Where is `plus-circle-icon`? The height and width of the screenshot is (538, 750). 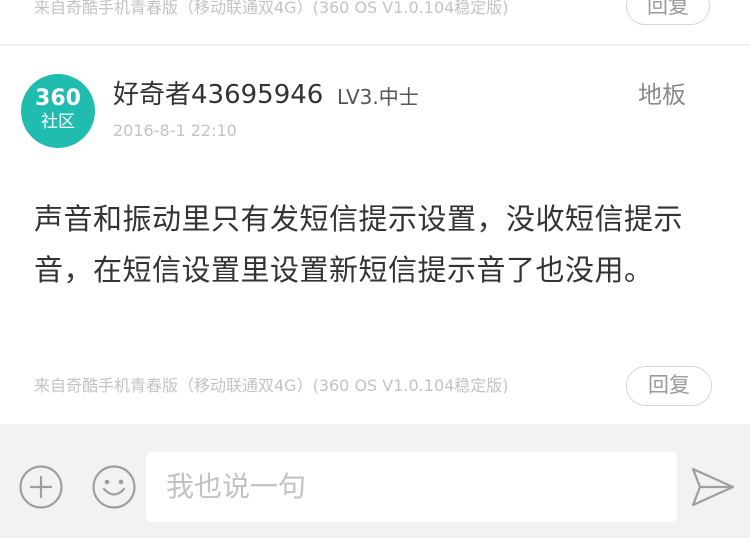
plus-circle-icon is located at coordinates (41, 487).